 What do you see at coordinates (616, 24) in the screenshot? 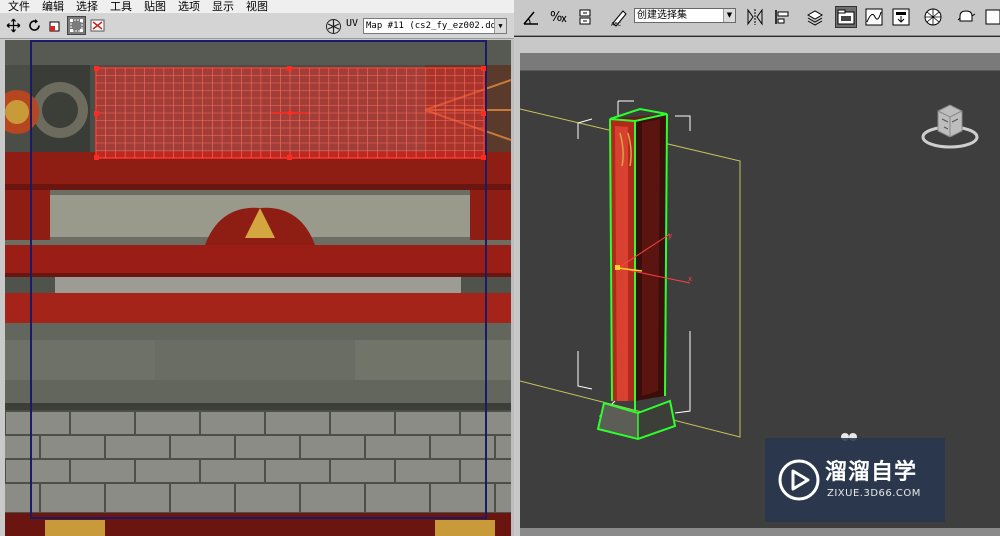
I see `svg-text: ABC` at bounding box center [616, 24].